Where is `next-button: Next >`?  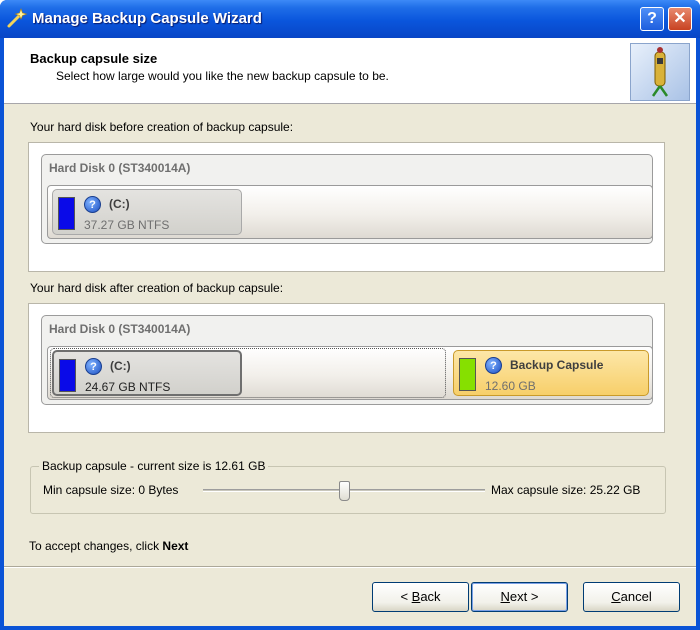
next-button: Next > is located at coordinates (519, 597).